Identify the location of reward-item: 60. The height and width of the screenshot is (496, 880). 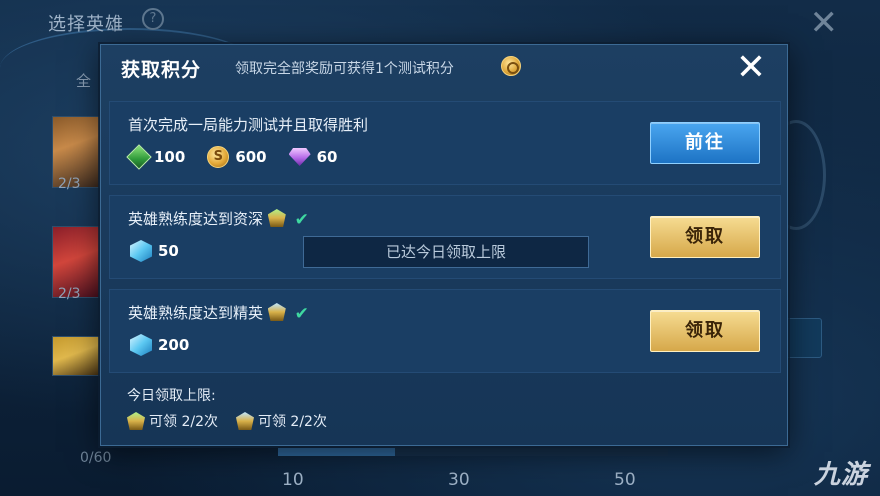
(313, 157).